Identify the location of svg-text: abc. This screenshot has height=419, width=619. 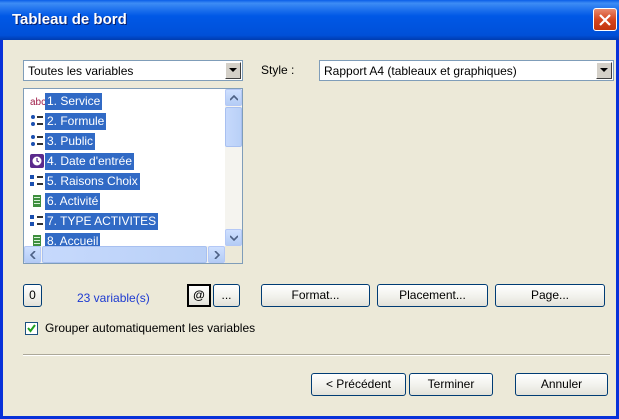
(38, 102).